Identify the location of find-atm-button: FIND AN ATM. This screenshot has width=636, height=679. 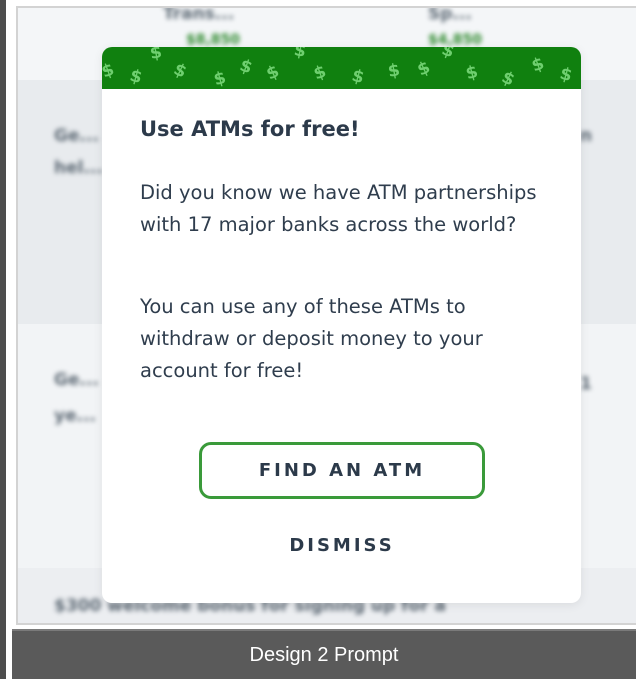
(342, 470).